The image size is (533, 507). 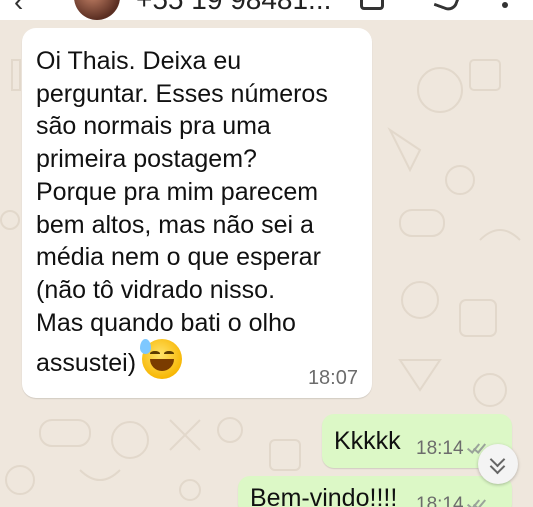 I want to click on phone-call-icon, so click(x=447, y=7).